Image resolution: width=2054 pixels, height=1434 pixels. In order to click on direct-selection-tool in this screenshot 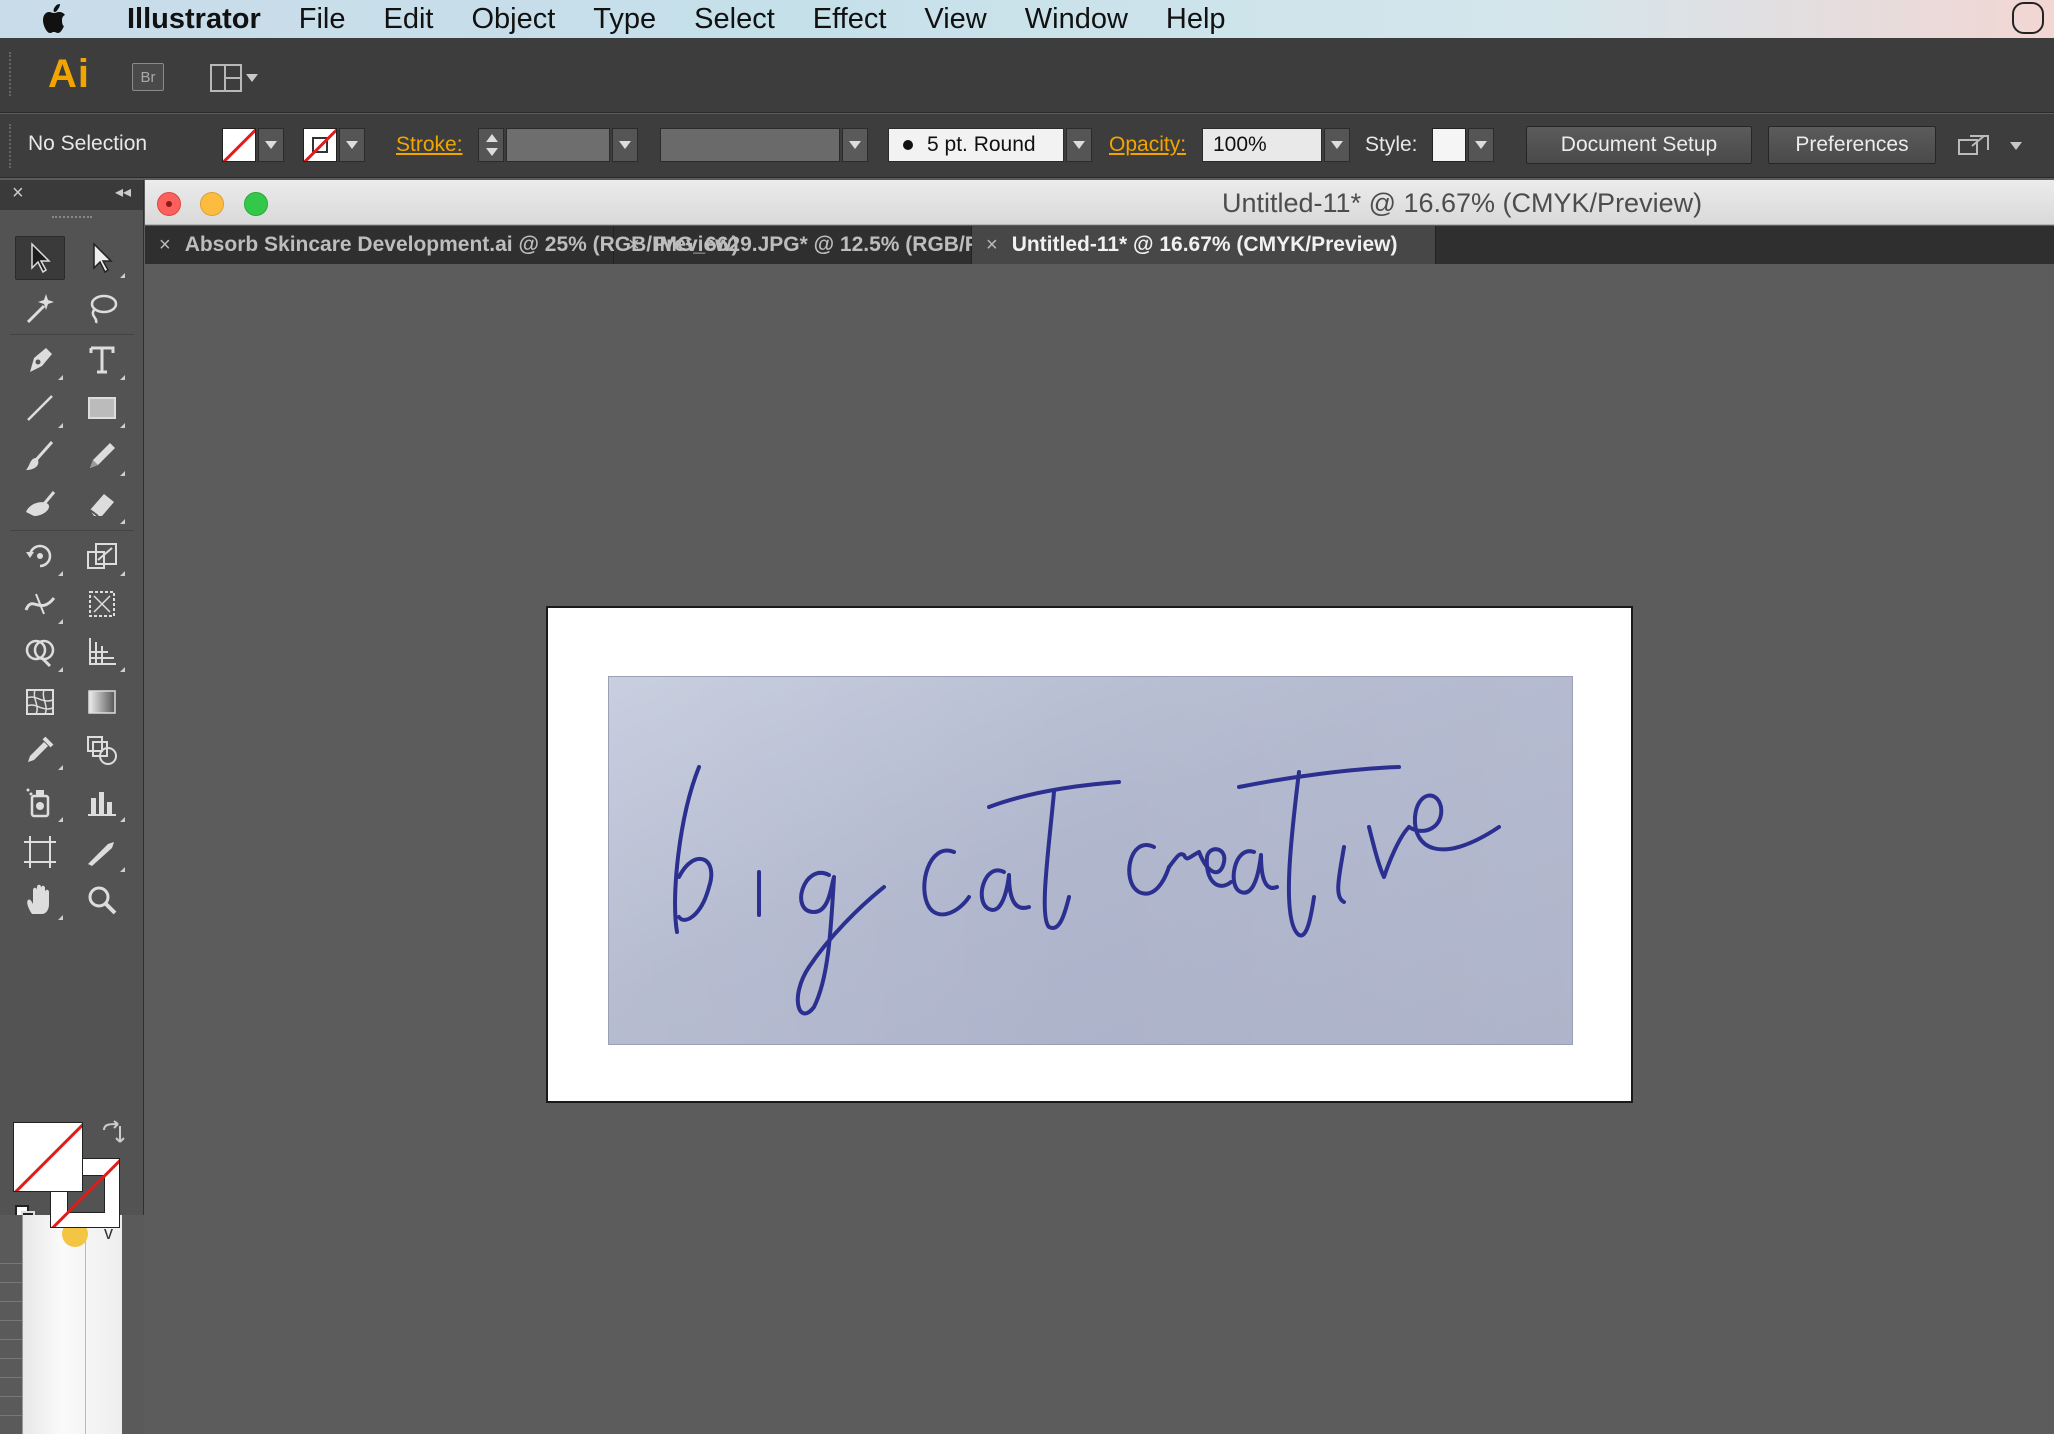, I will do `click(102, 258)`.